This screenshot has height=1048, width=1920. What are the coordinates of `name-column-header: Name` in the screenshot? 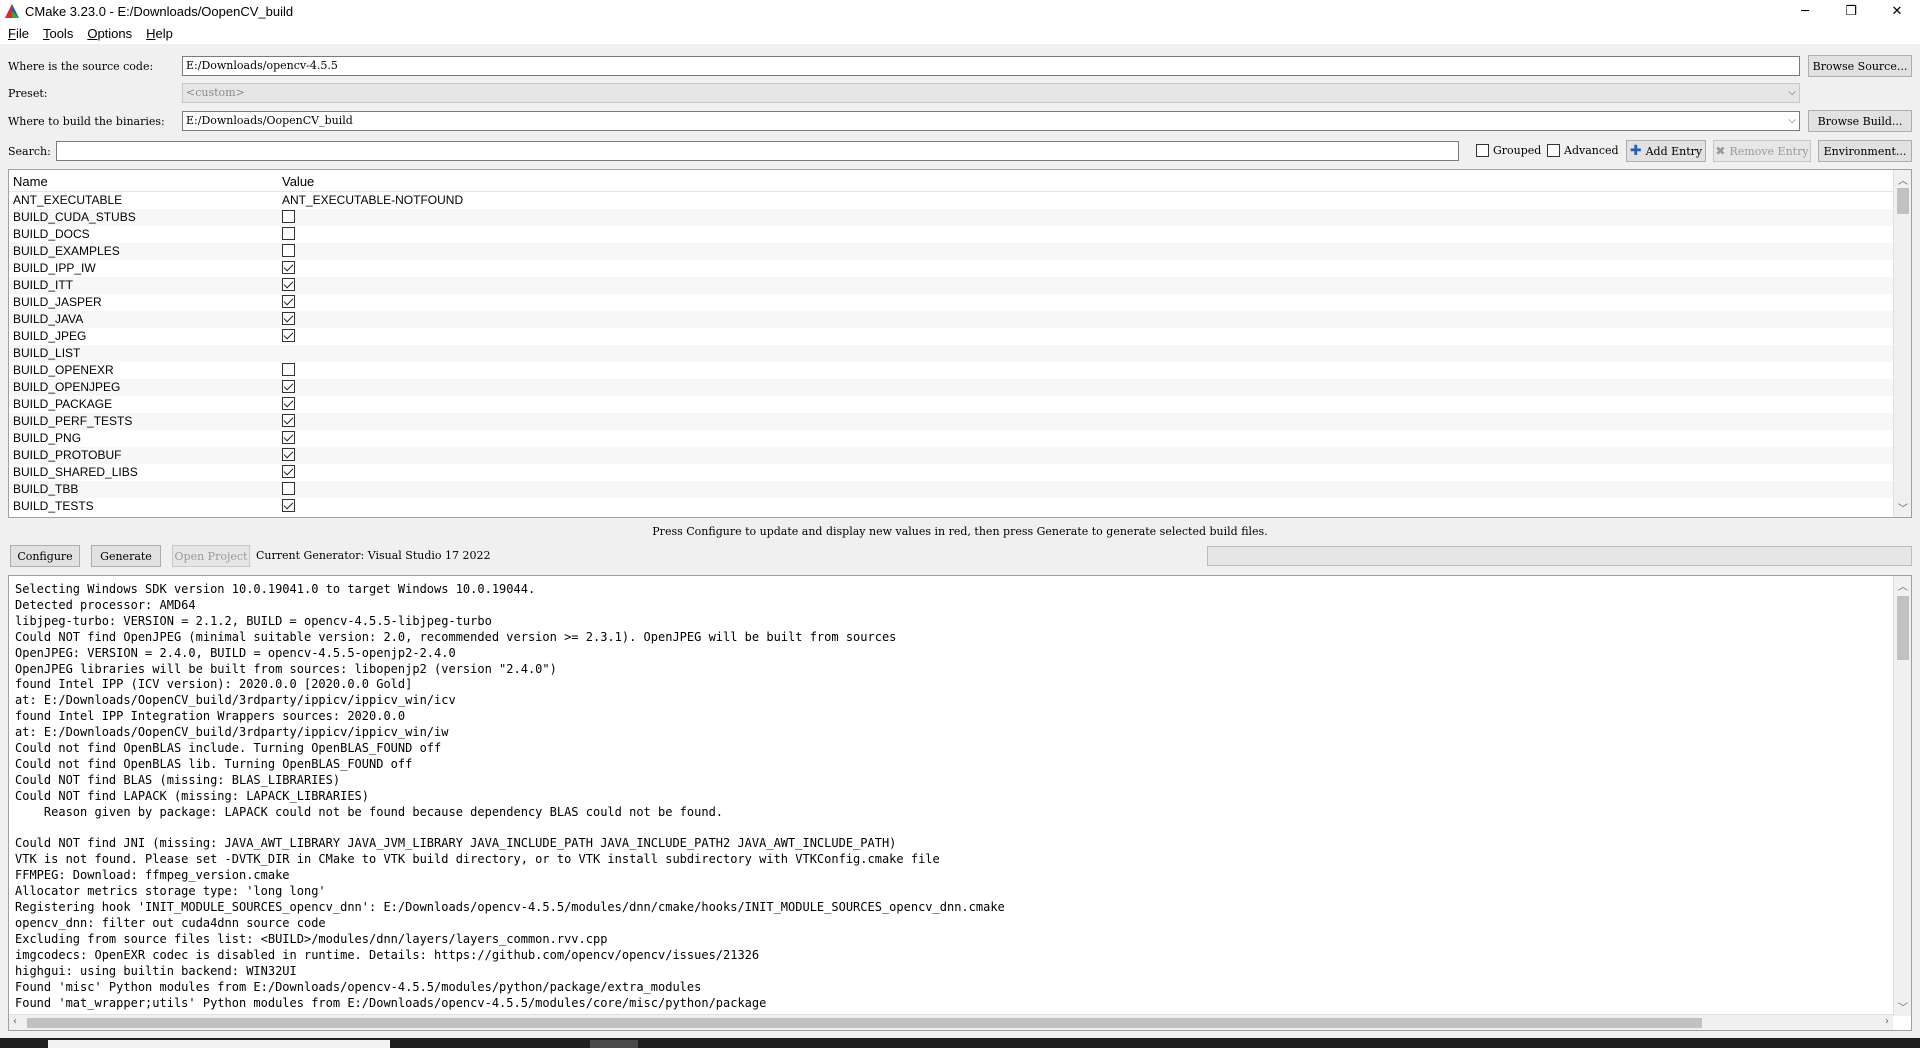 It's located at (30, 181).